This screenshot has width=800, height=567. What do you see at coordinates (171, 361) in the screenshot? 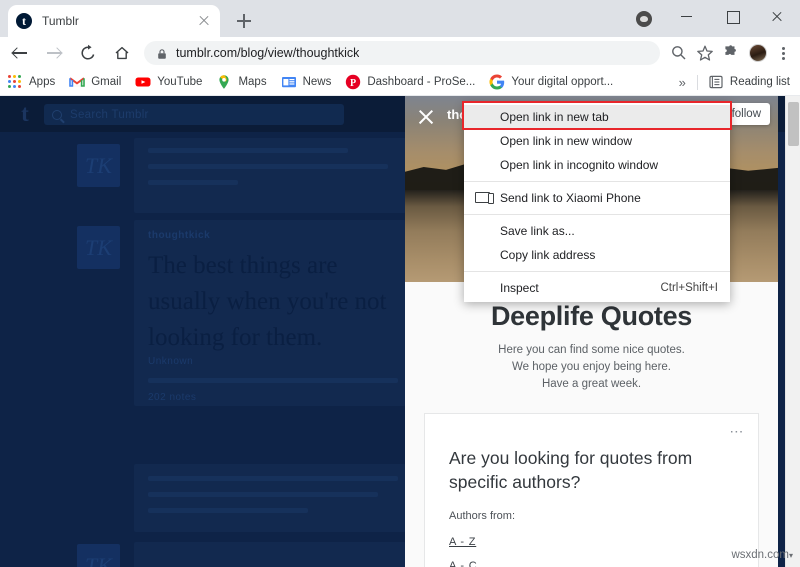
I see `dashboard-quote-source: Unknown` at bounding box center [171, 361].